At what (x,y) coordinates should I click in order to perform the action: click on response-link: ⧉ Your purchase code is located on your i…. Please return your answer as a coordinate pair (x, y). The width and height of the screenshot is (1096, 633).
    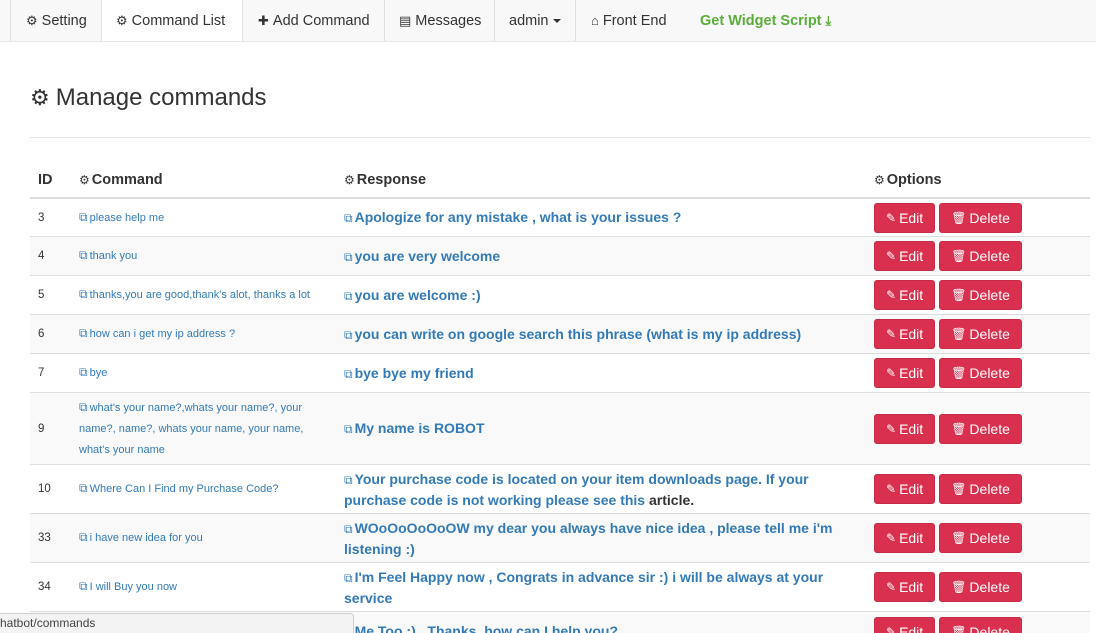
    Looking at the image, I should click on (599, 489).